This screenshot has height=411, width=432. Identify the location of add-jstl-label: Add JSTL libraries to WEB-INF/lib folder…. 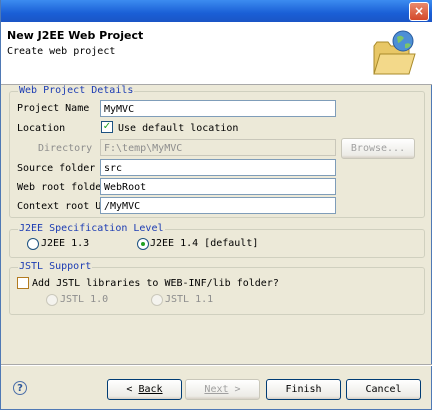
(155, 283).